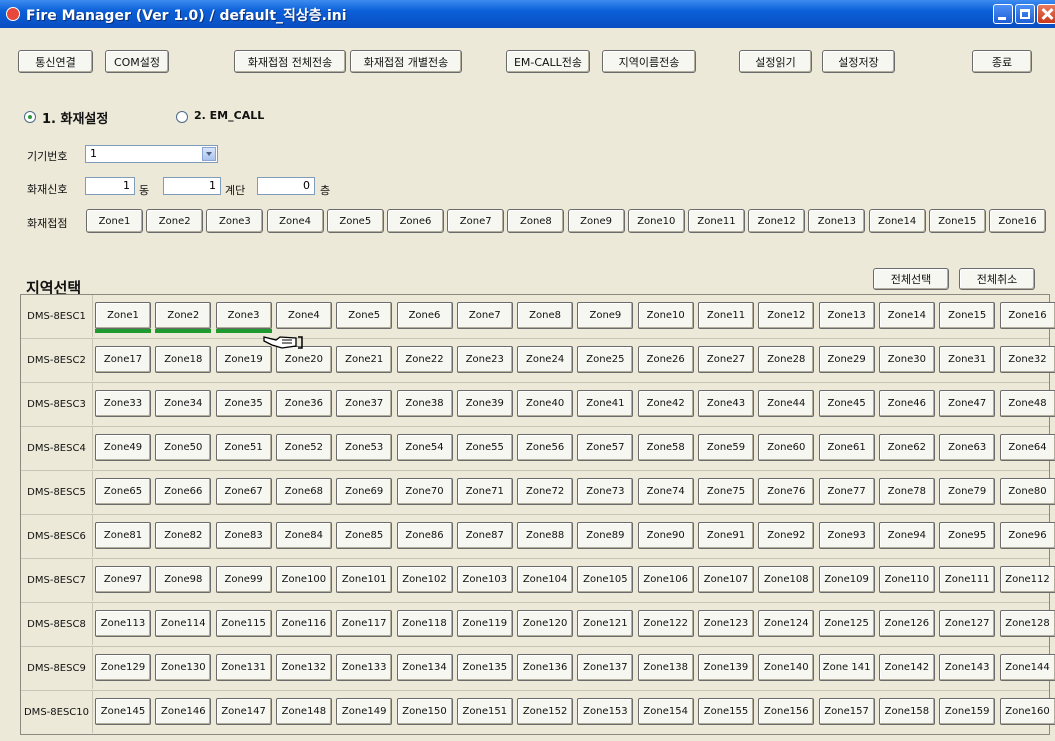 The height and width of the screenshot is (741, 1055). Describe the element at coordinates (726, 535) in the screenshot. I see `zone-button: Zone91` at that location.